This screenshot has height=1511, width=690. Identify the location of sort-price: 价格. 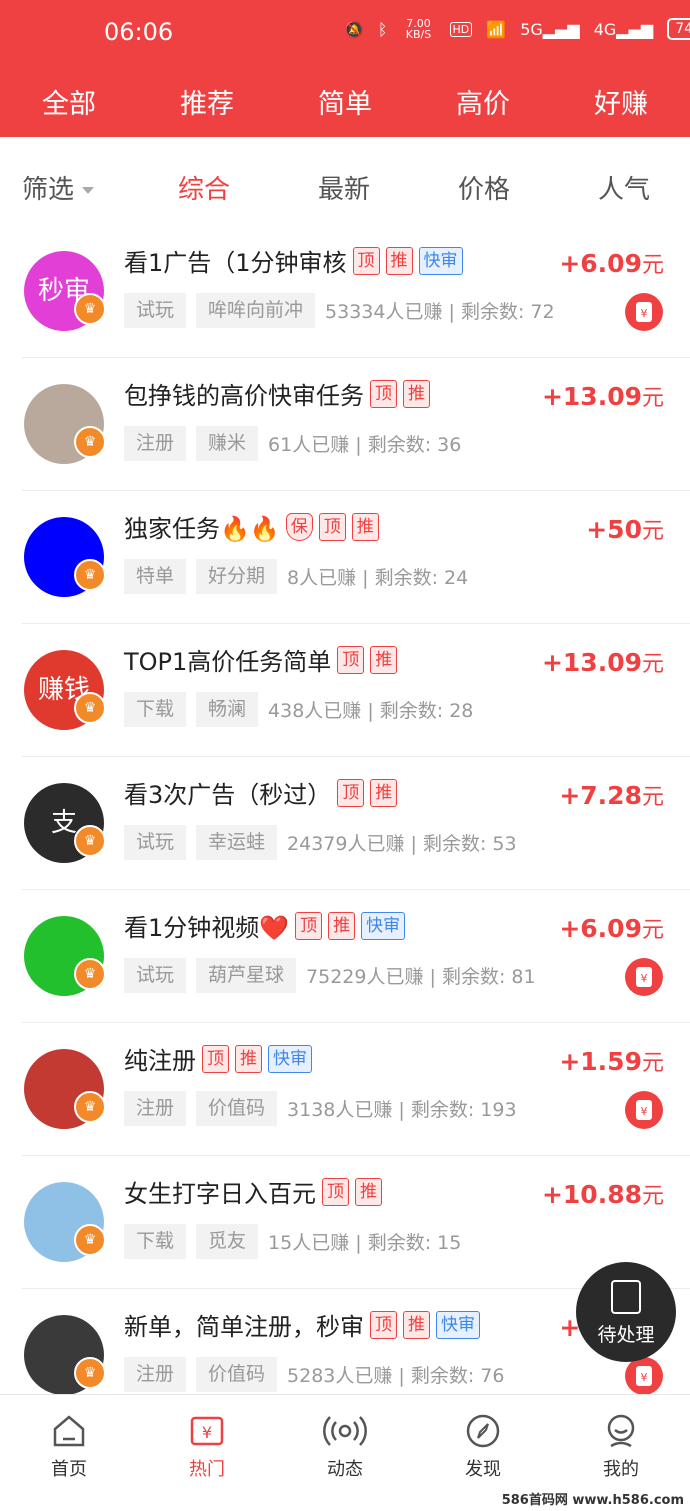
(484, 187).